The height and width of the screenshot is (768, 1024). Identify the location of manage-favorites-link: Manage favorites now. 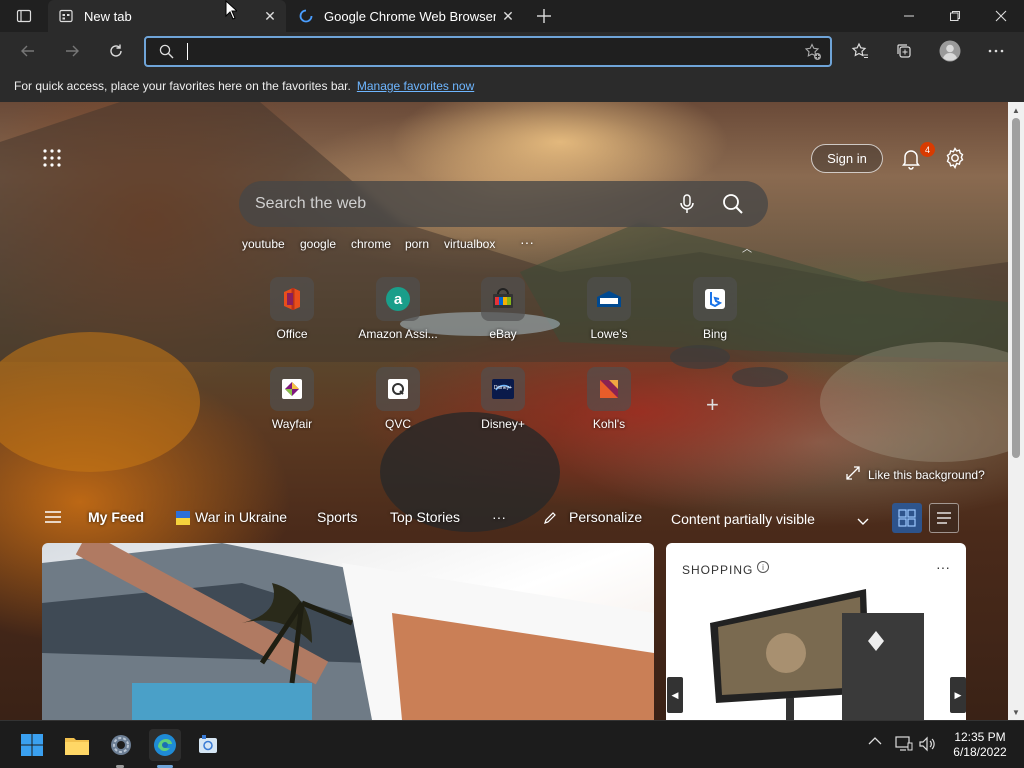
(415, 86).